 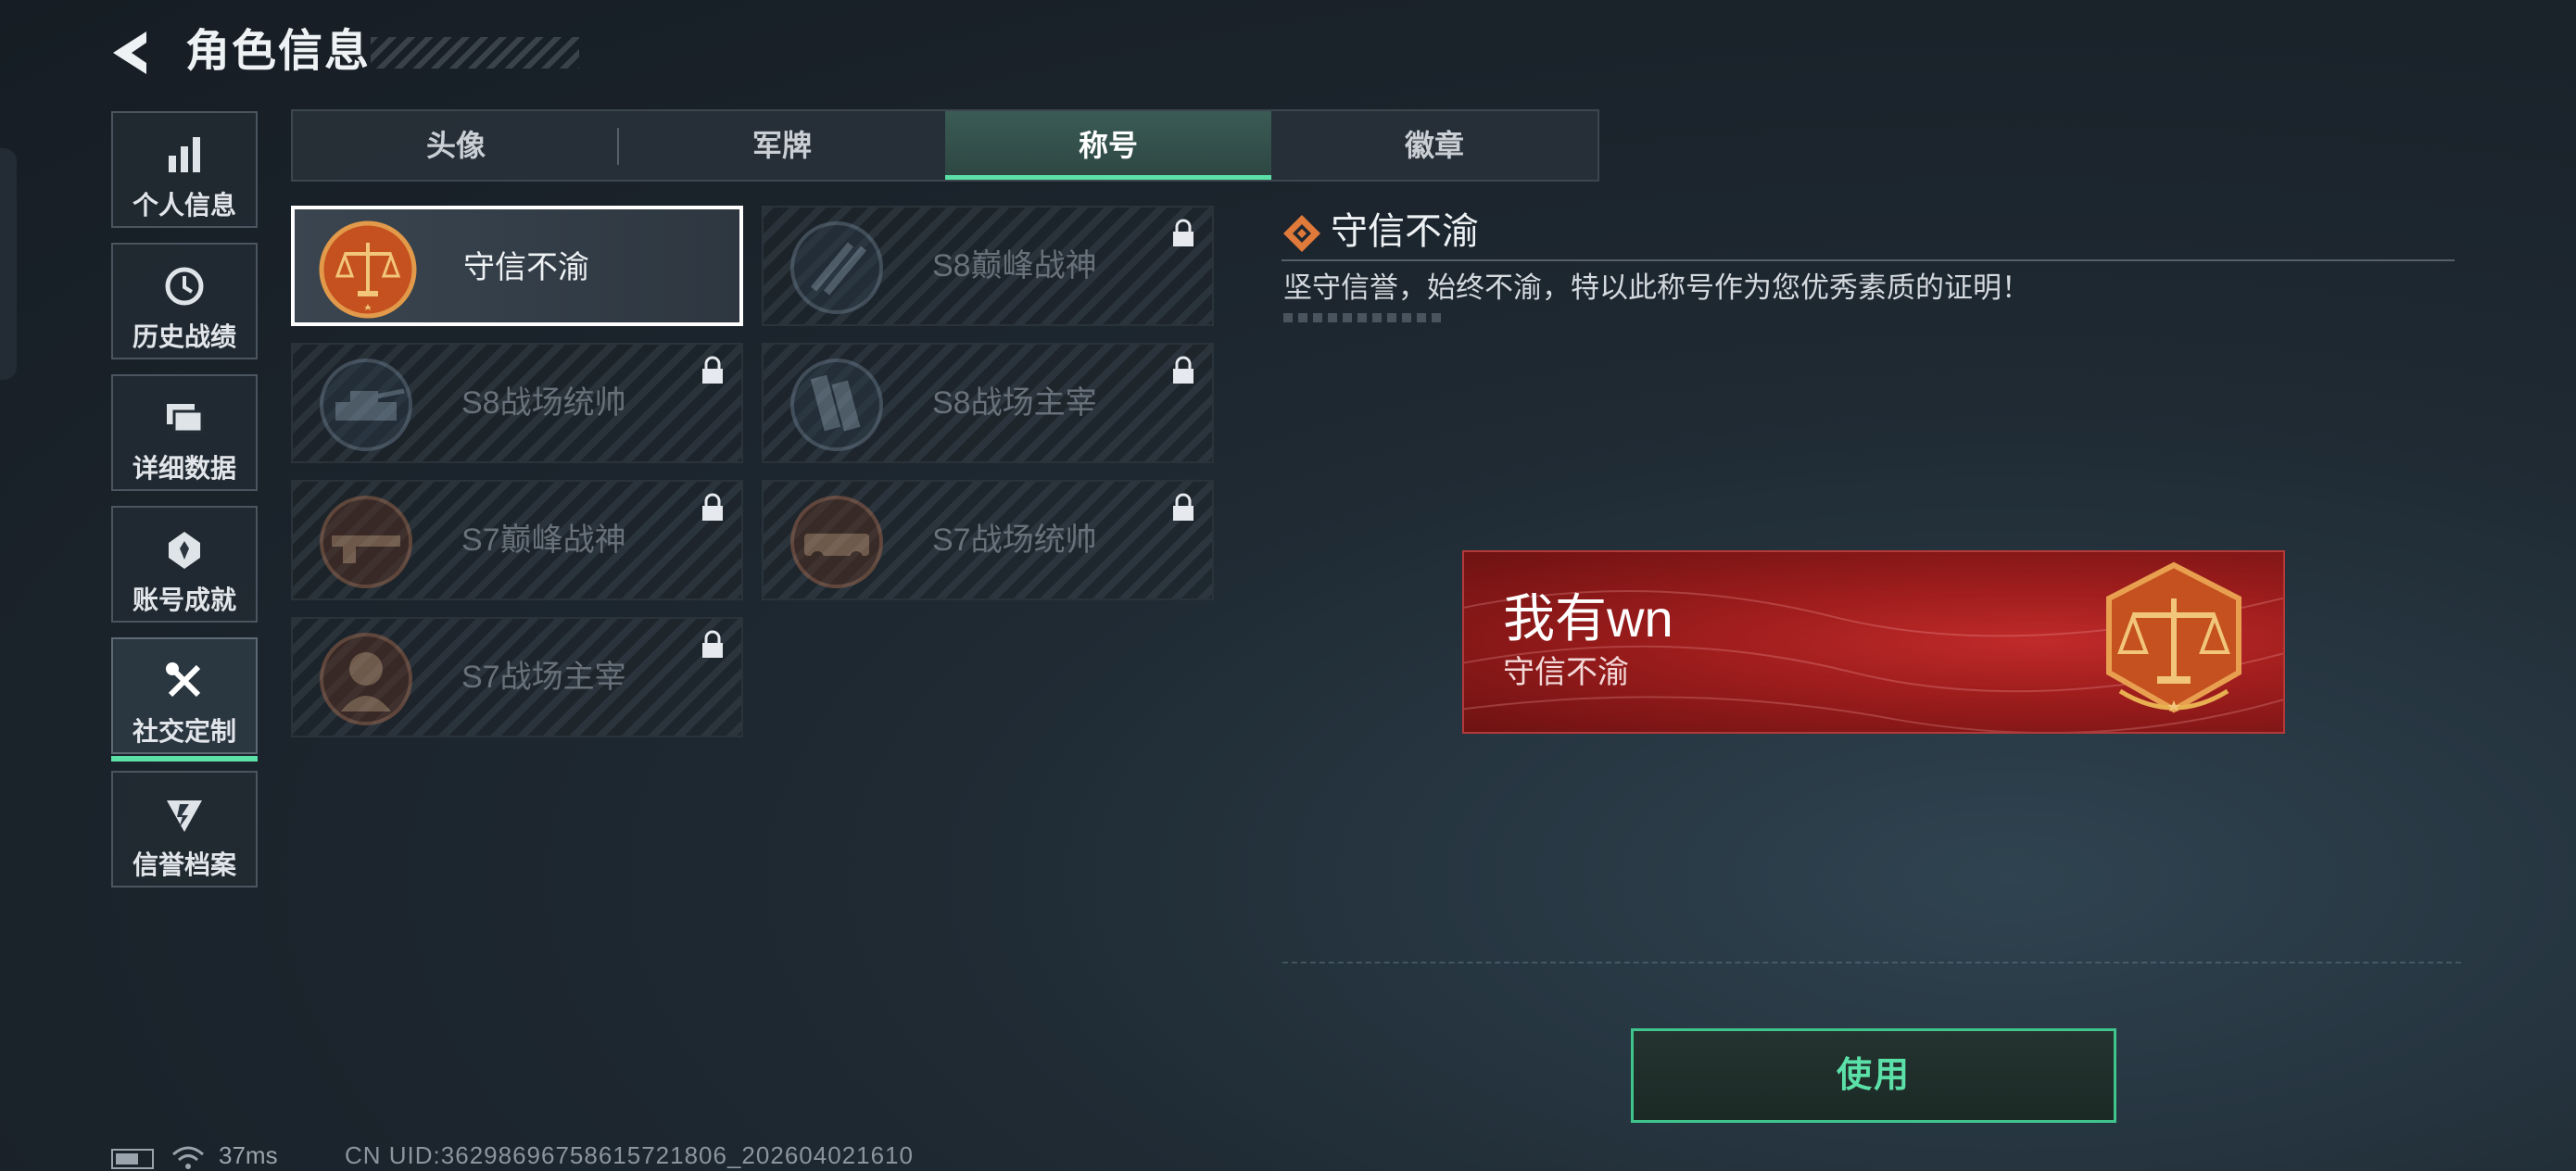 What do you see at coordinates (836, 542) in the screenshot?
I see `vehicle-emblem-icon` at bounding box center [836, 542].